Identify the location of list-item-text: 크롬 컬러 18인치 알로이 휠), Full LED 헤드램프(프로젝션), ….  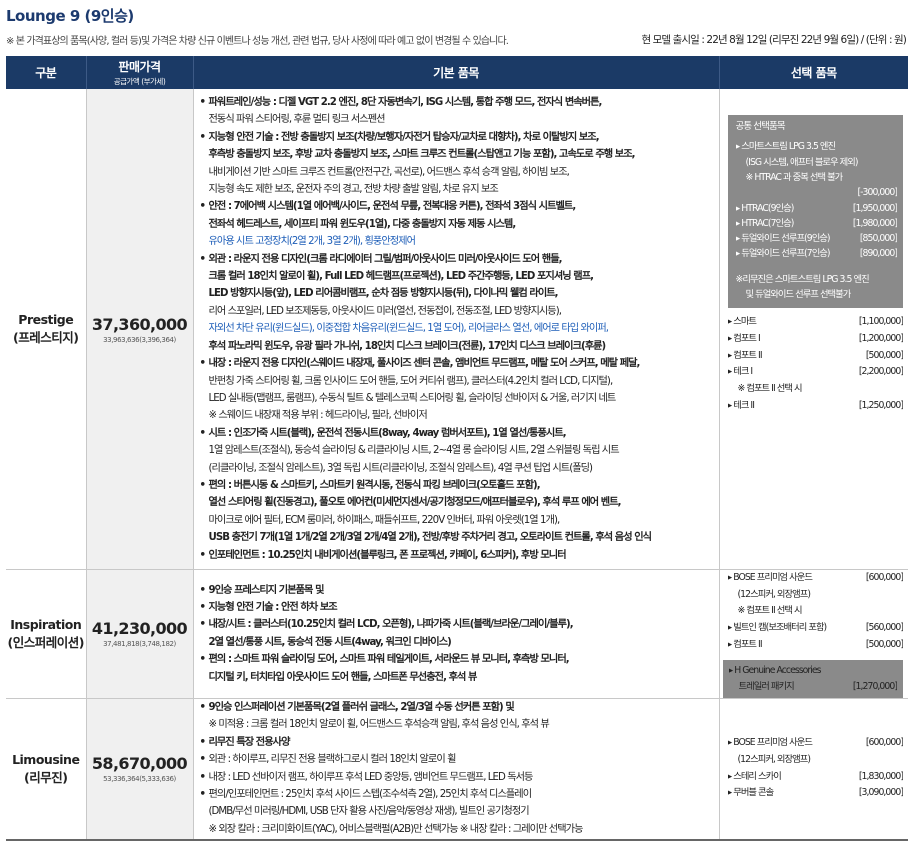
(401, 277).